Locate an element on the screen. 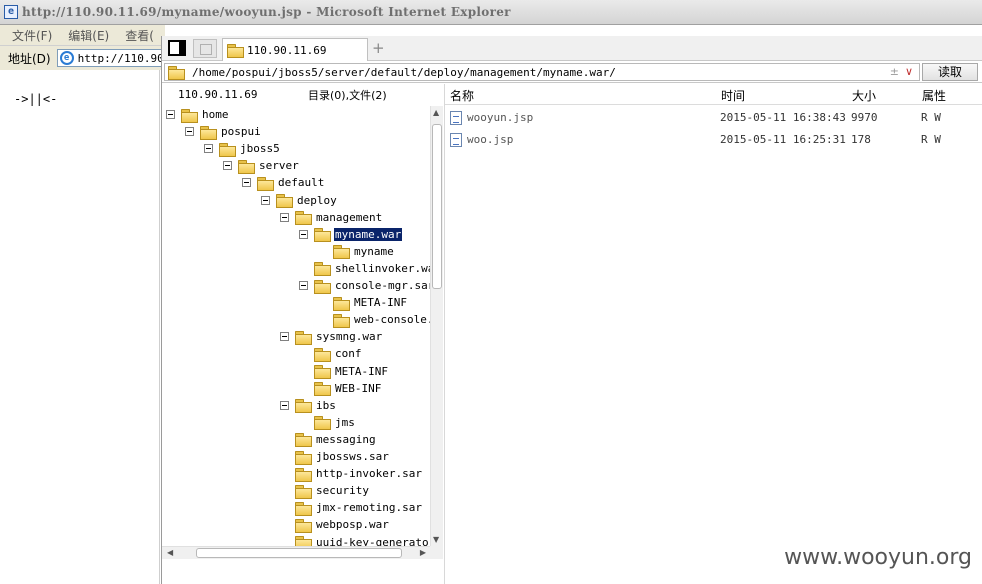 The height and width of the screenshot is (584, 982). tree-node: jboss5 is located at coordinates (242, 148).